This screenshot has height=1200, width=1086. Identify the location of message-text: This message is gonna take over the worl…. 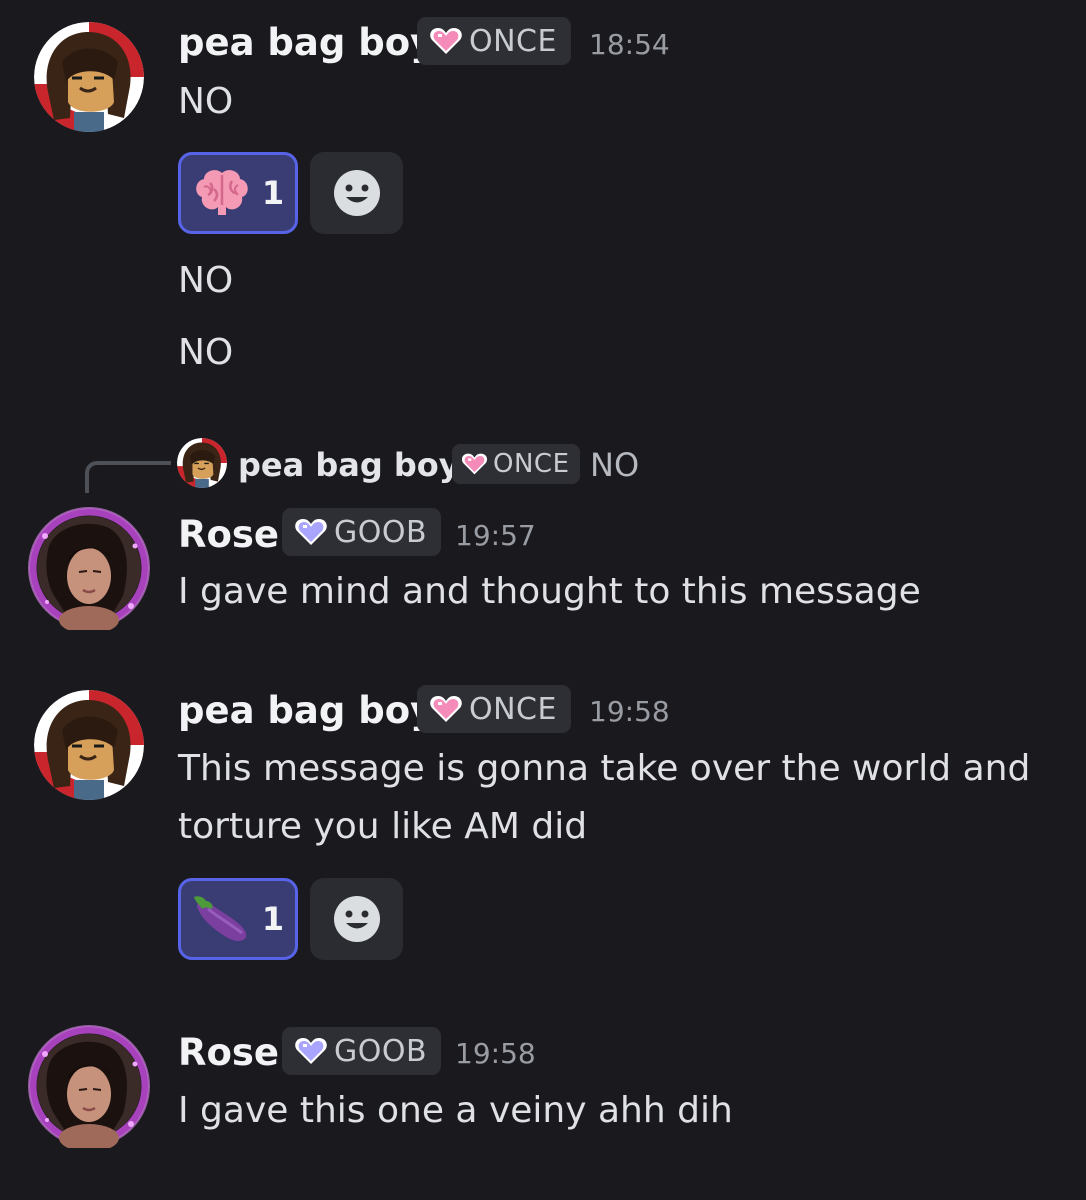
(604, 768).